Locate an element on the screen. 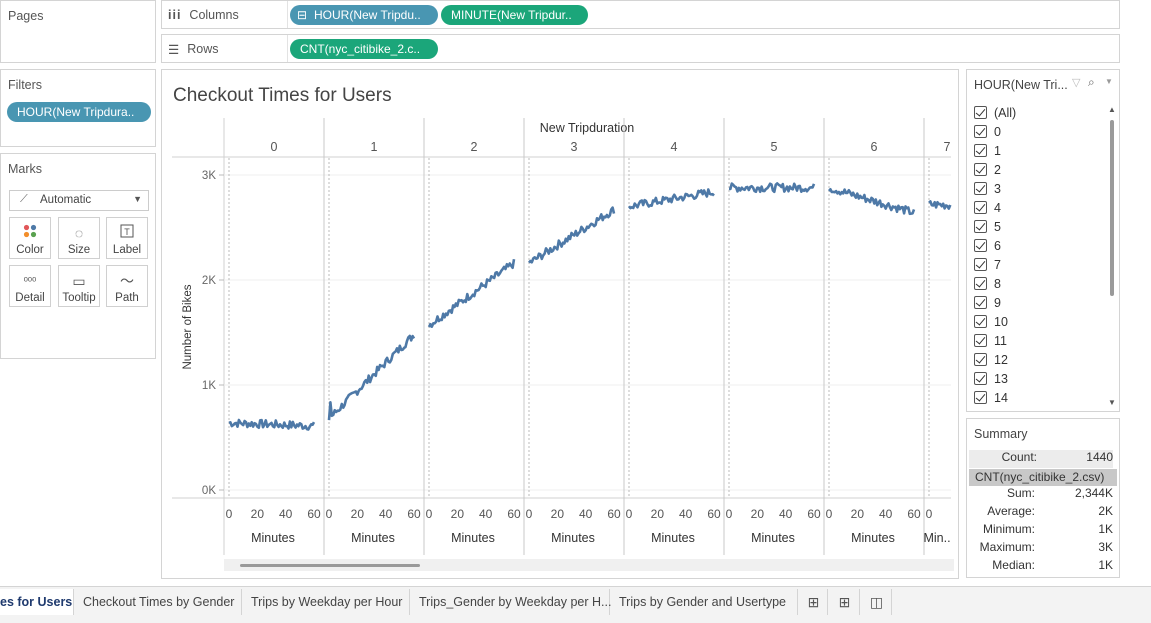 Image resolution: width=1151 pixels, height=623 pixels. size-label: Size is located at coordinates (79, 250).